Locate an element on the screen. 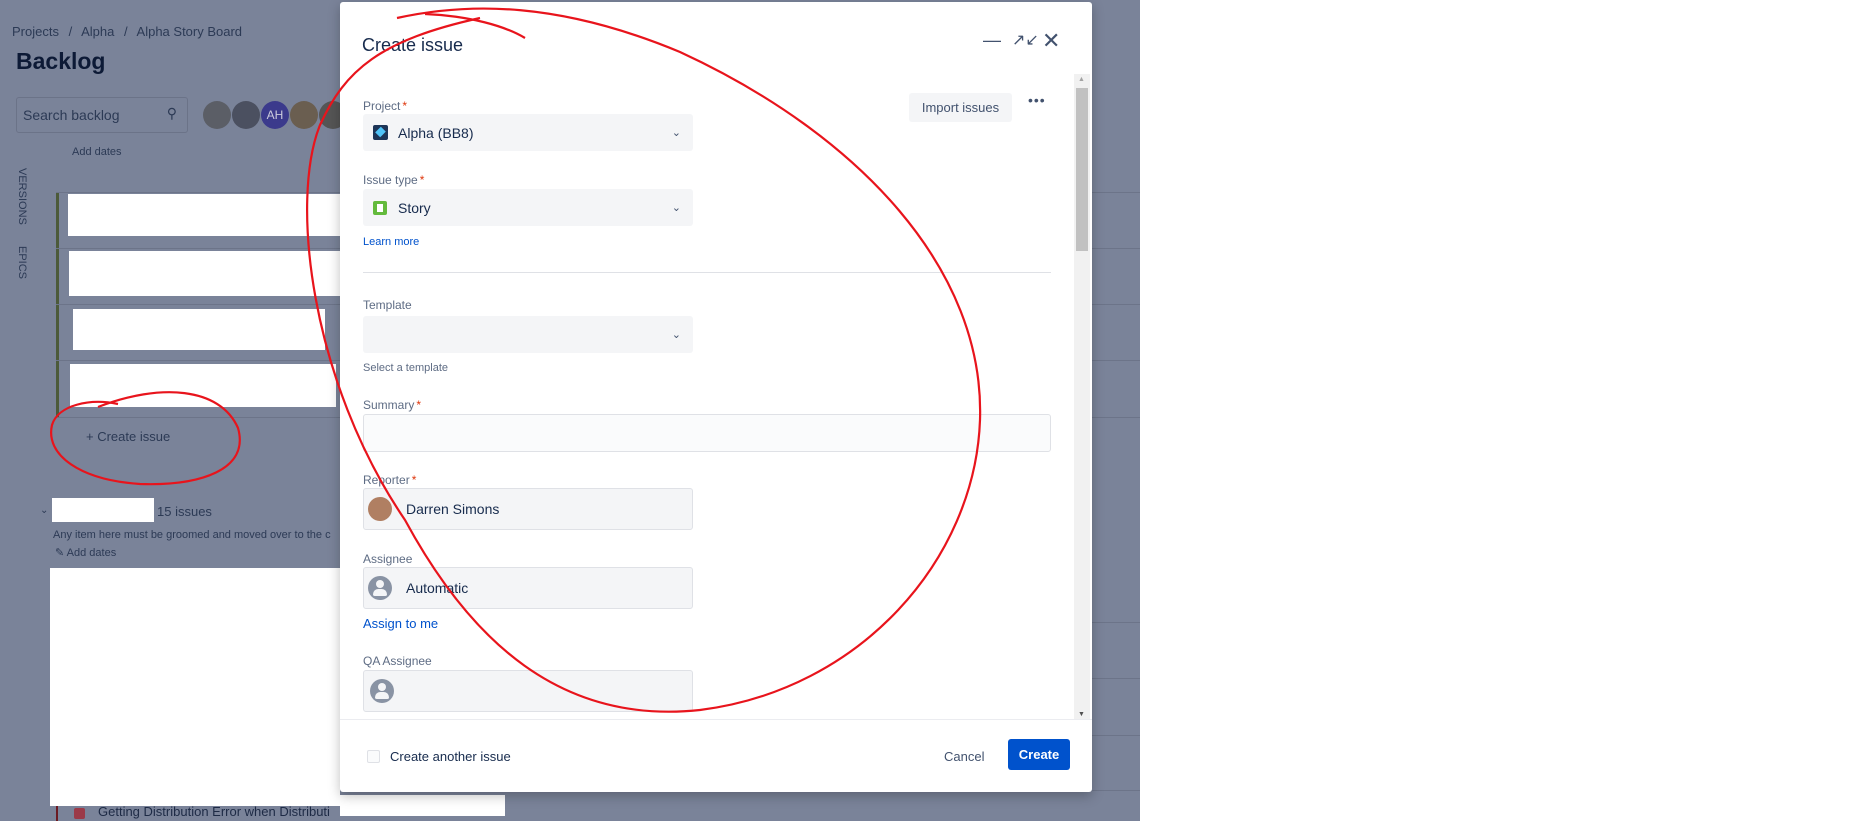  reporter-avatar is located at coordinates (380, 509).